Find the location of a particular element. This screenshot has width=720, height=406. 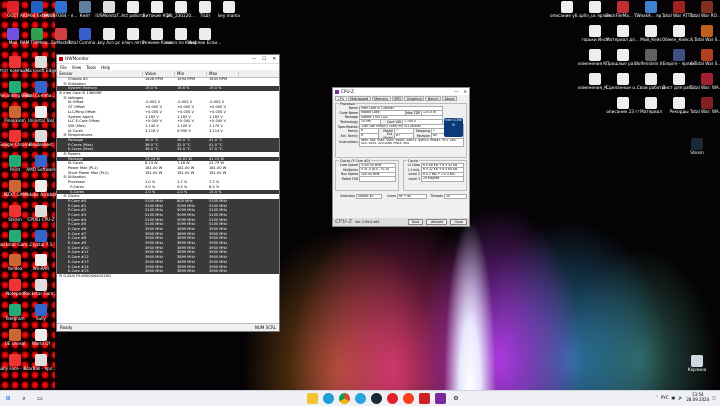

sensor-name: P-Core #1 is located at coordinates (77, 205).